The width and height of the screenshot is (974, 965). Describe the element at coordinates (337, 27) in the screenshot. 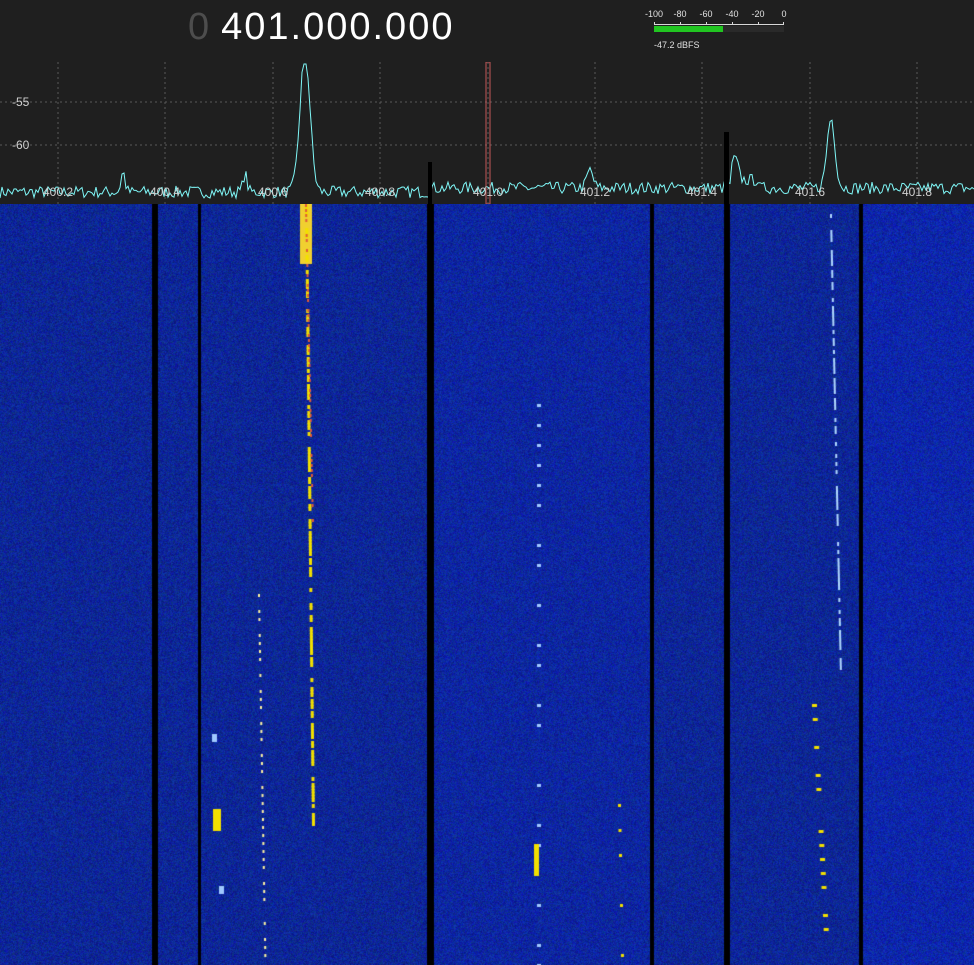

I see `frequency-value: 401.000.000` at that location.